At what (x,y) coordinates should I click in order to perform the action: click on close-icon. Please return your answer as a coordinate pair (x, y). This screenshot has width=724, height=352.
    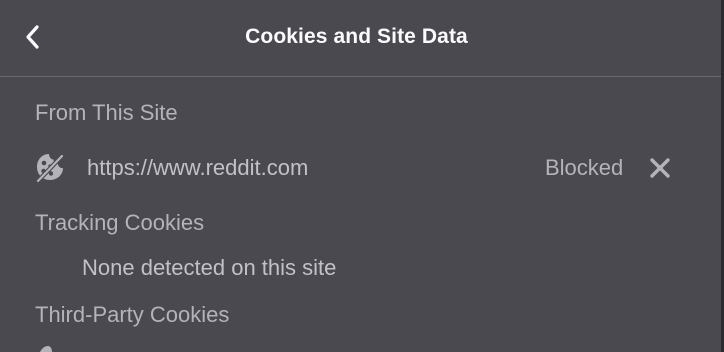
    Looking at the image, I should click on (660, 168).